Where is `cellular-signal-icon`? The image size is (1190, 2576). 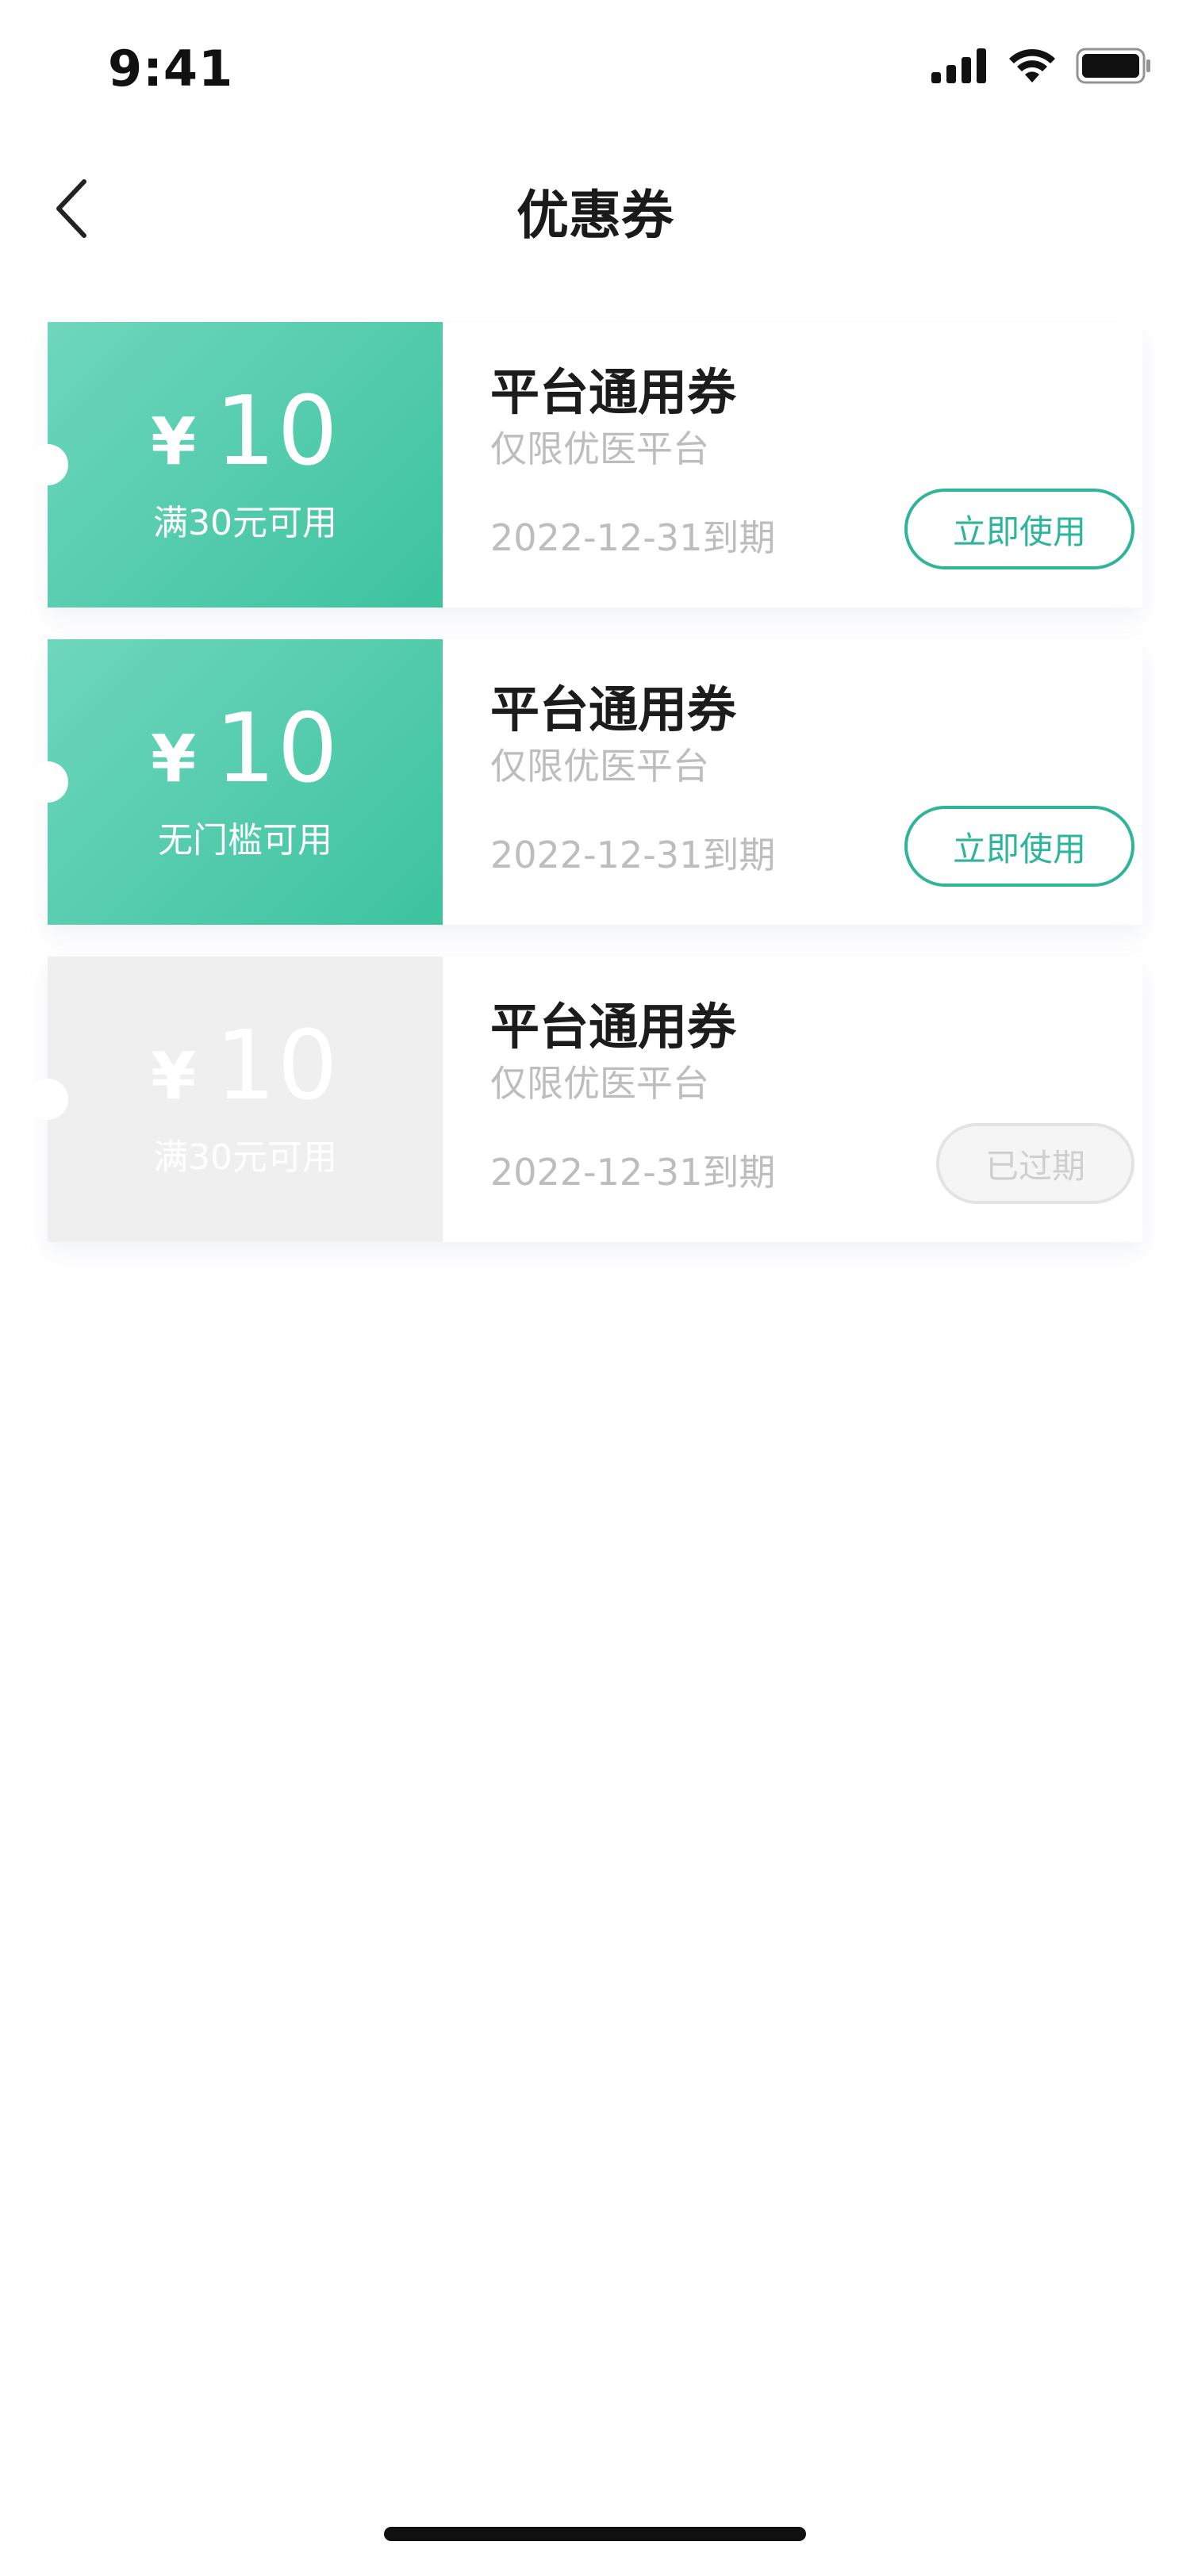 cellular-signal-icon is located at coordinates (959, 67).